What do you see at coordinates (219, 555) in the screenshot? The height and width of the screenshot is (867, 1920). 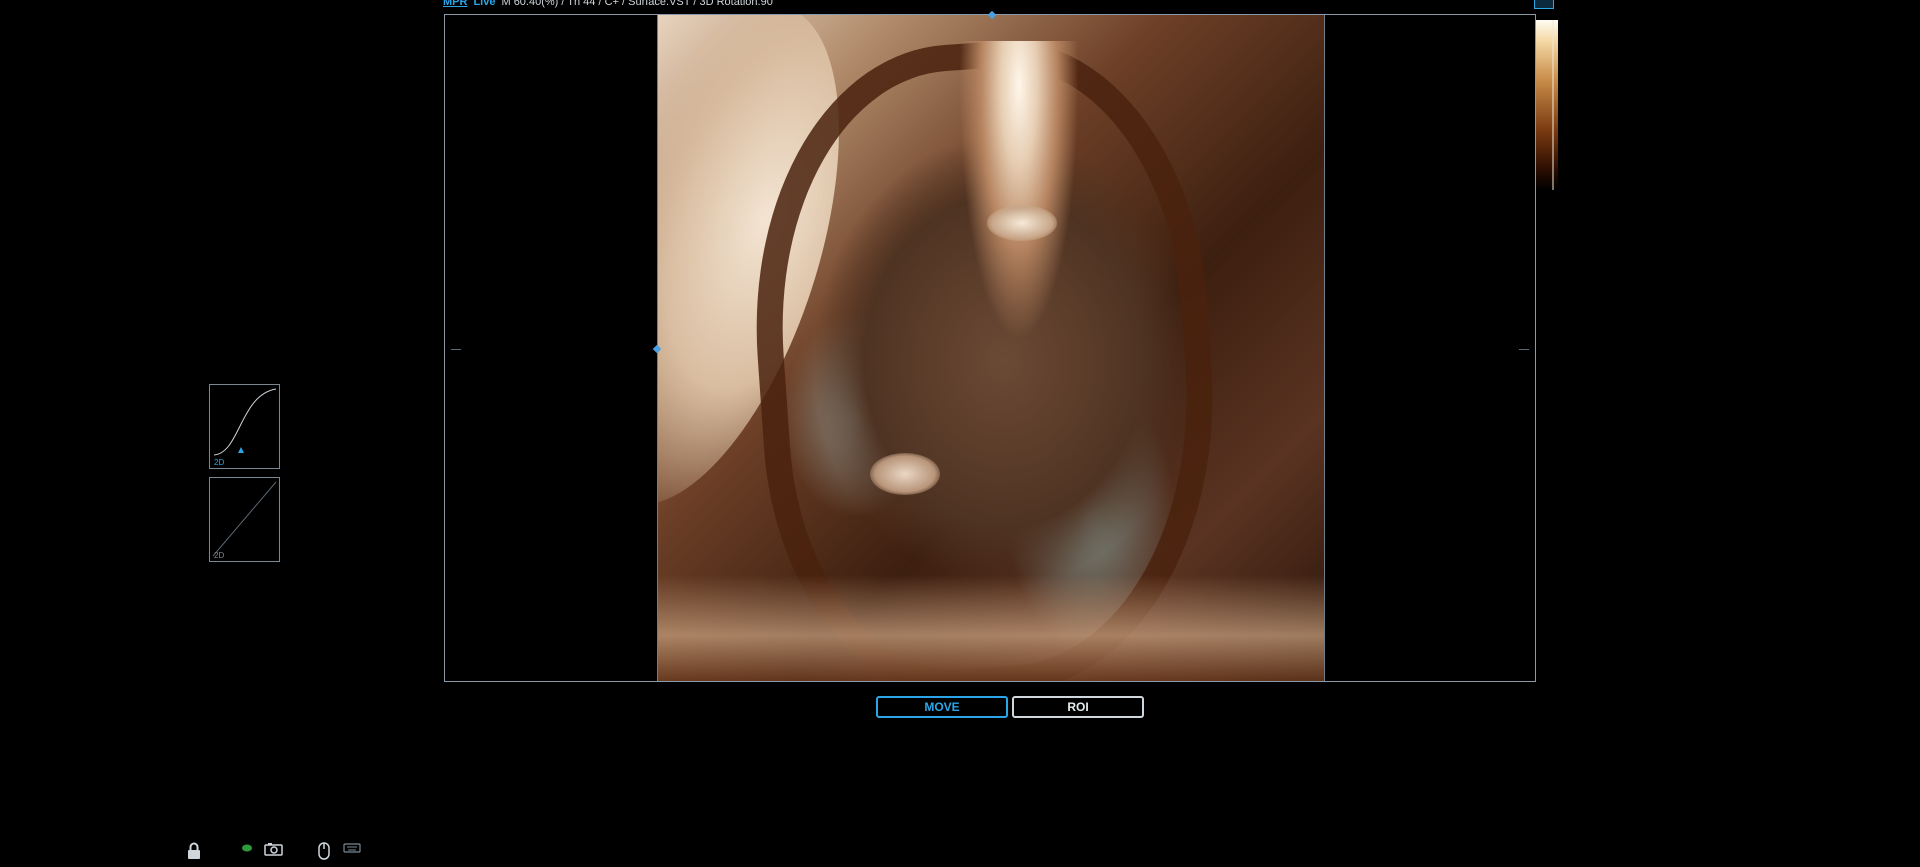 I see `curve-label-2: 2D` at bounding box center [219, 555].